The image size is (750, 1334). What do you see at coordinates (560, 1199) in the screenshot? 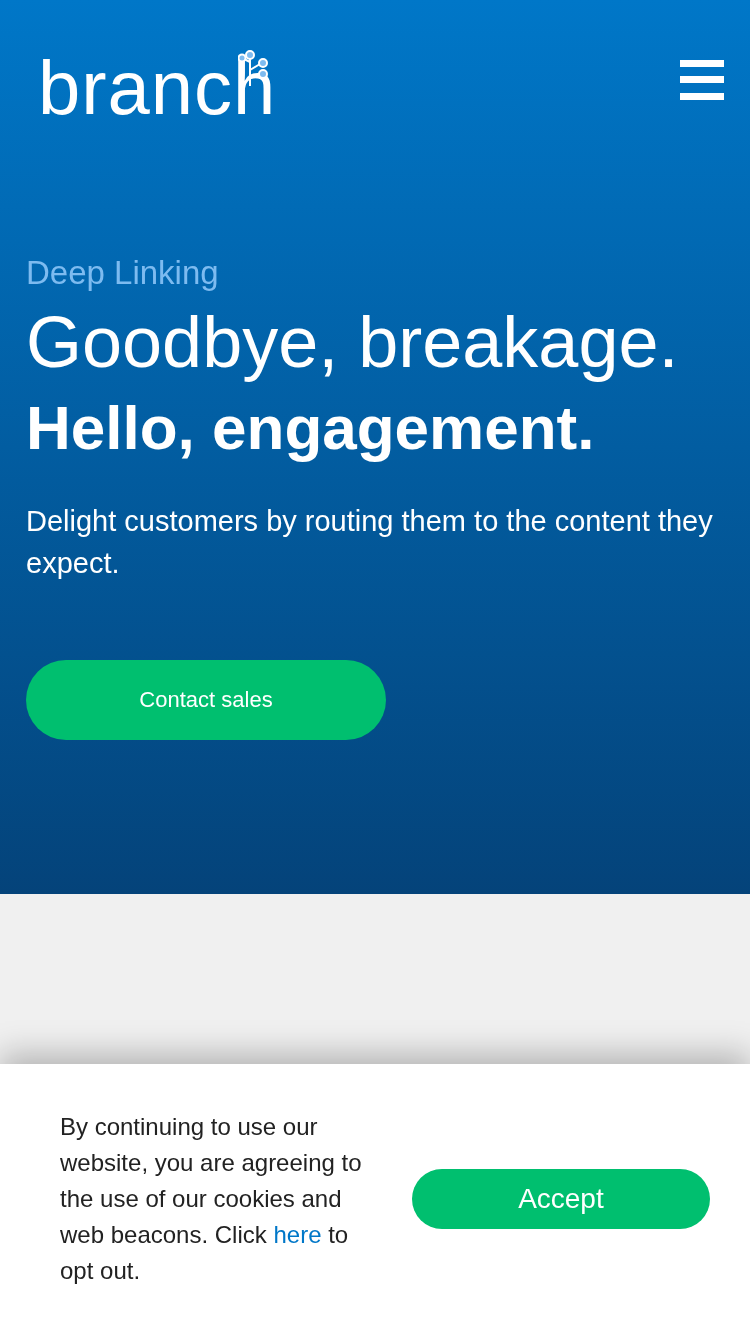
I see `accept-button: Accept` at bounding box center [560, 1199].